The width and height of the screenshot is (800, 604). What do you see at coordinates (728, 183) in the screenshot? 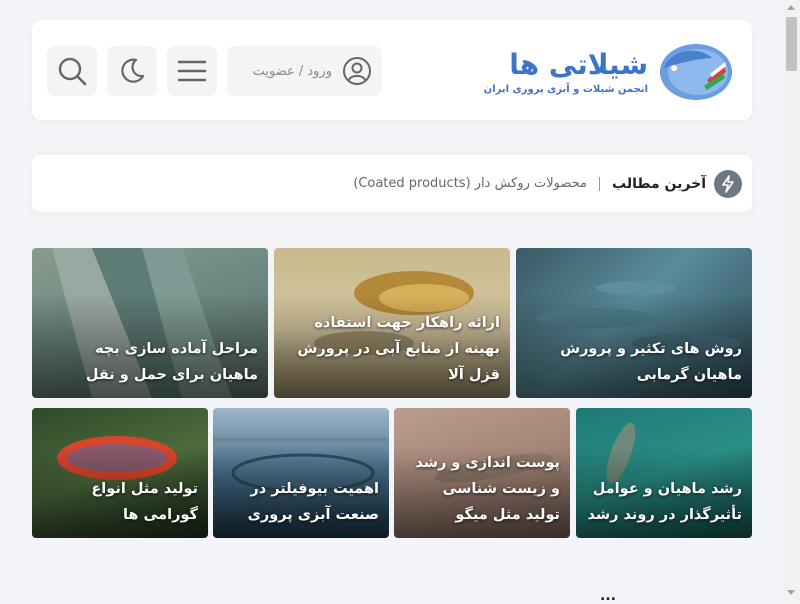
I see `lightning-icon` at bounding box center [728, 183].